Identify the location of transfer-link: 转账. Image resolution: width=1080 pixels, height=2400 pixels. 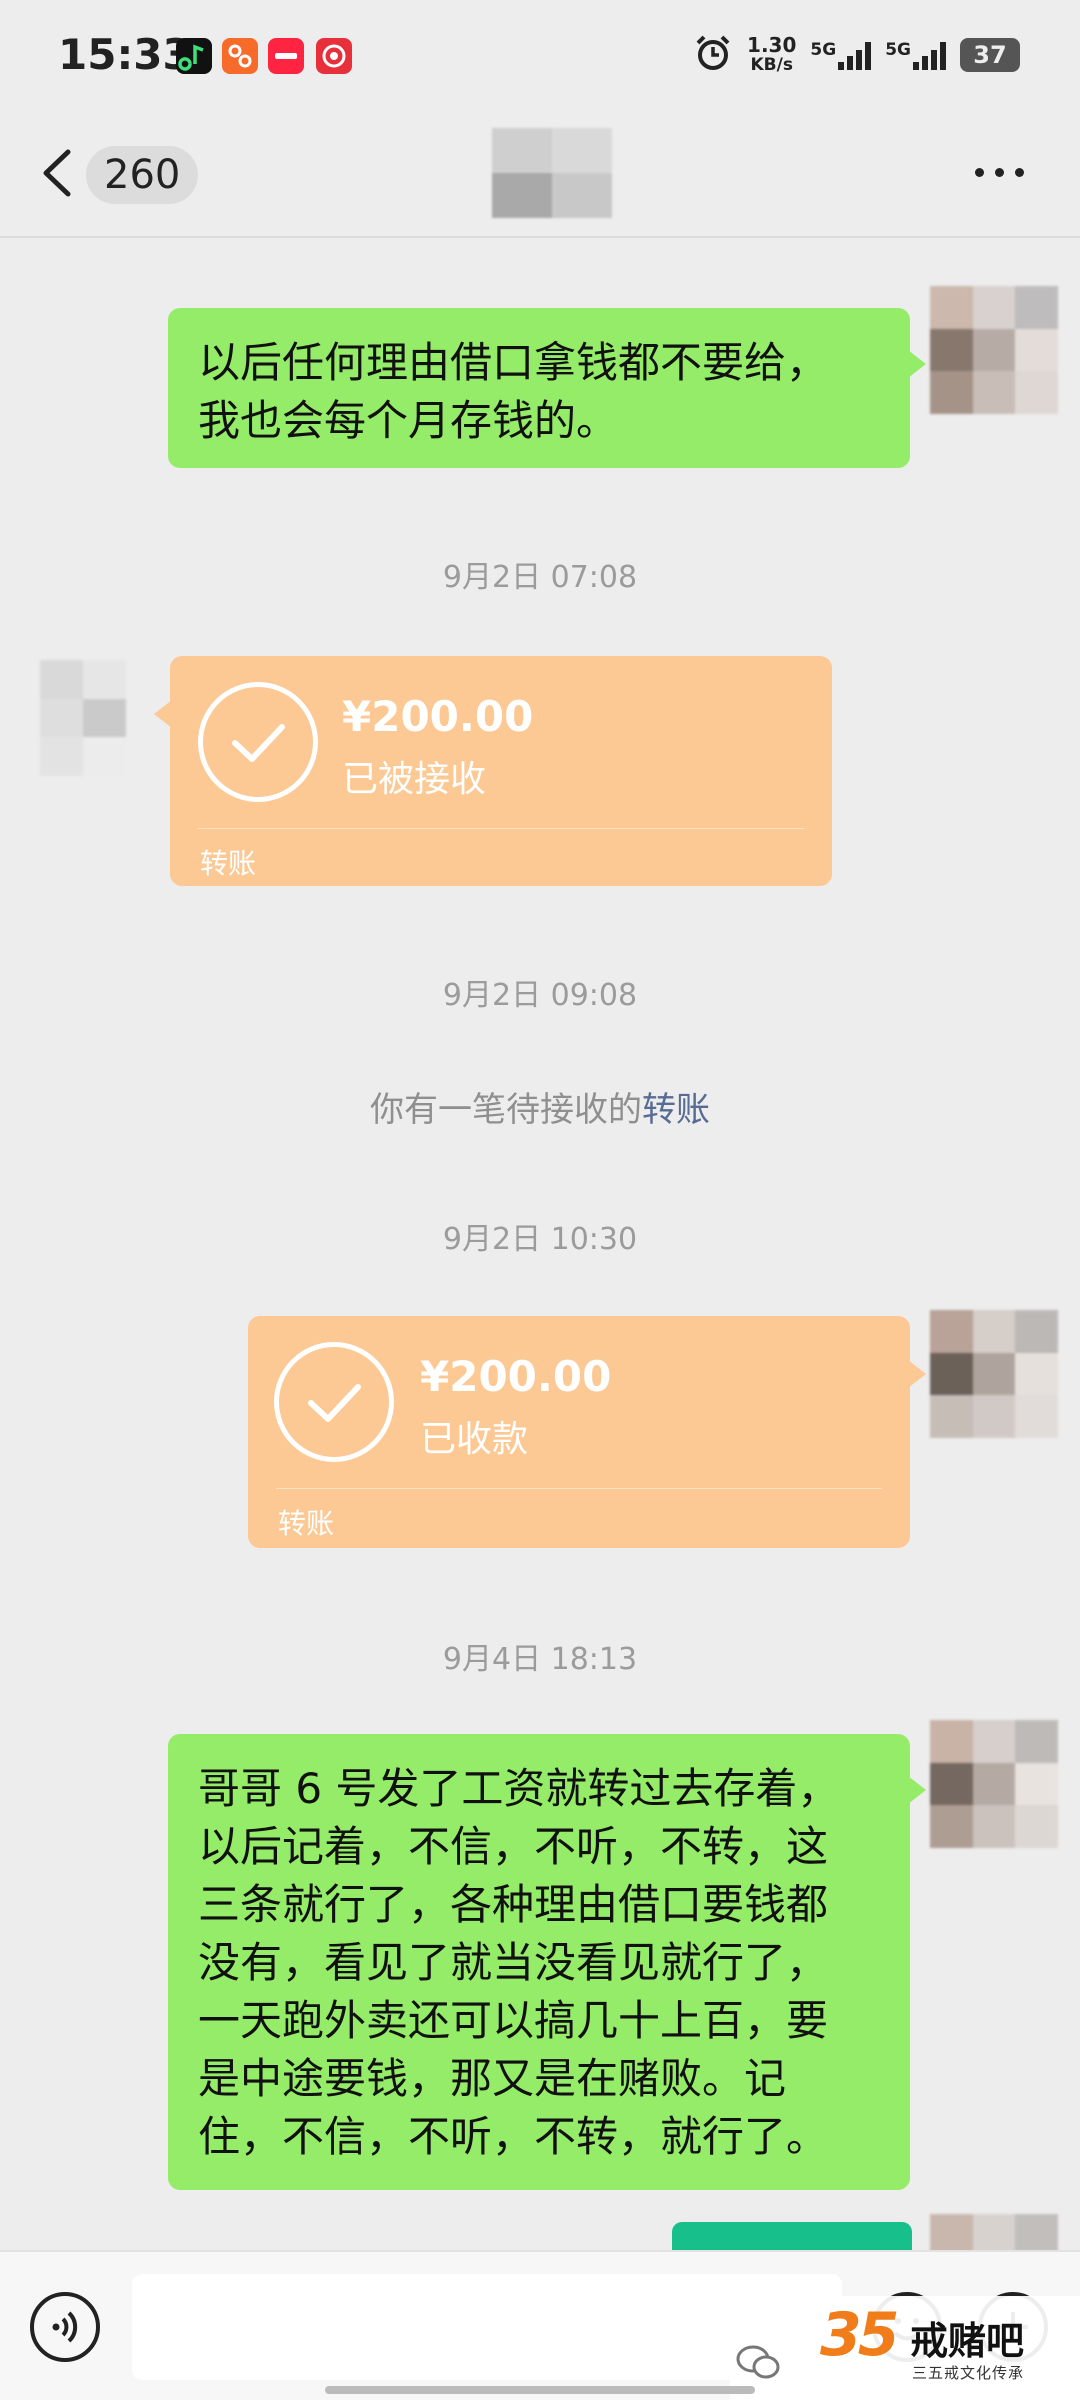
(676, 1110).